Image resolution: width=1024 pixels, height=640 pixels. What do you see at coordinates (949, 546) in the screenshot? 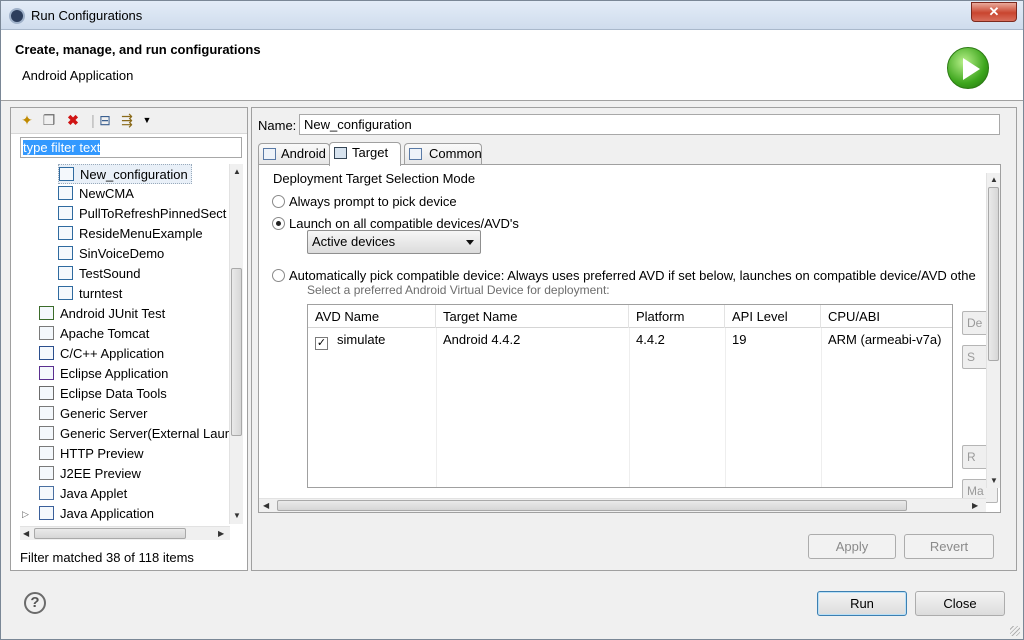
I see `revert-button: Revert` at bounding box center [949, 546].